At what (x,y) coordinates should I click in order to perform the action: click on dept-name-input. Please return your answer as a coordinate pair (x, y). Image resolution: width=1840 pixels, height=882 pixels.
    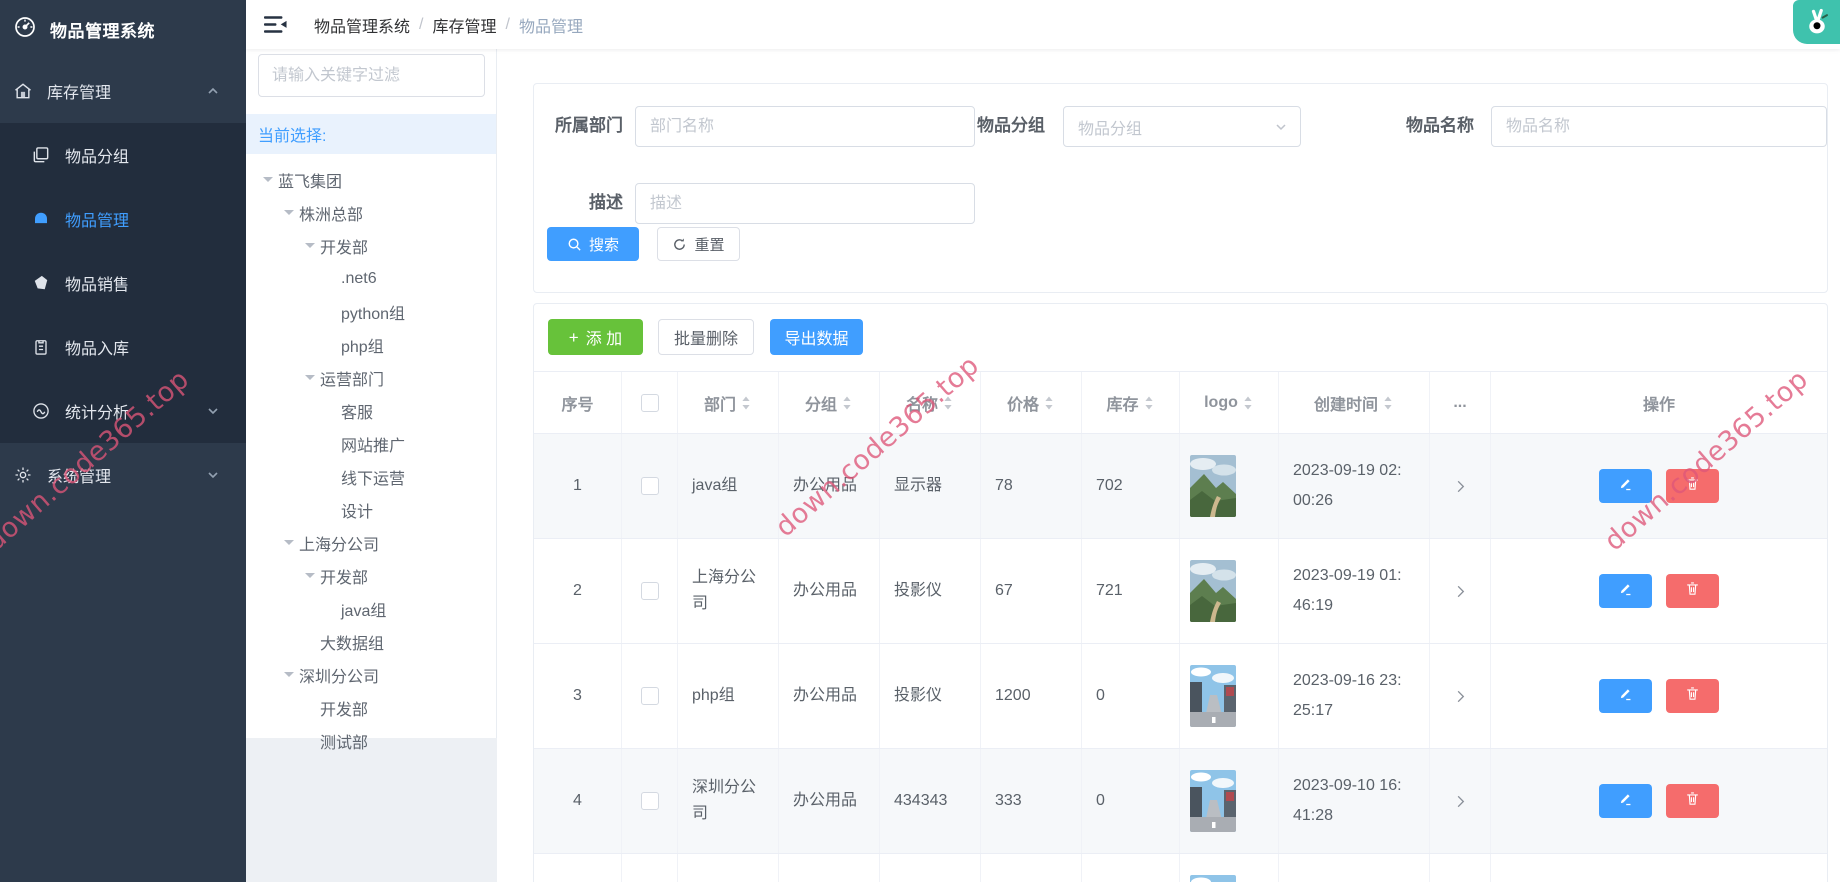
    Looking at the image, I should click on (805, 126).